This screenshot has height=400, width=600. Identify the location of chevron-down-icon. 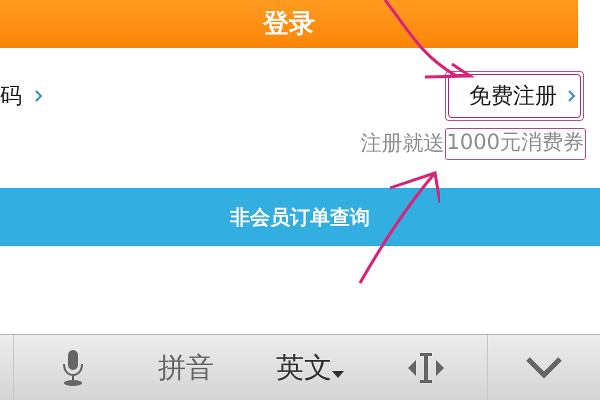
(544, 368).